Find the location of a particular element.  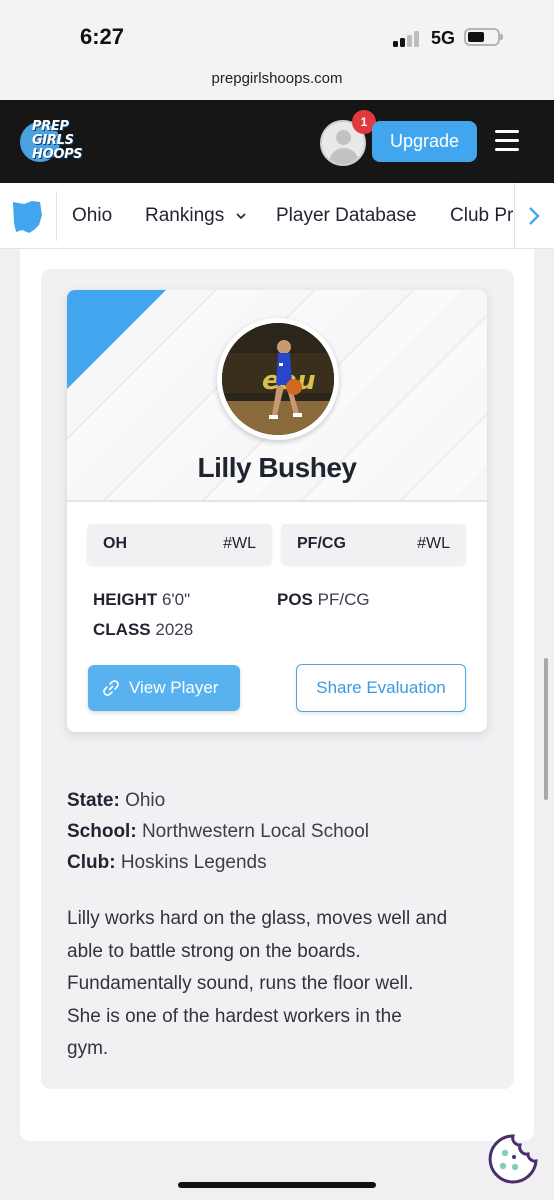

network-label: 5G is located at coordinates (443, 38).